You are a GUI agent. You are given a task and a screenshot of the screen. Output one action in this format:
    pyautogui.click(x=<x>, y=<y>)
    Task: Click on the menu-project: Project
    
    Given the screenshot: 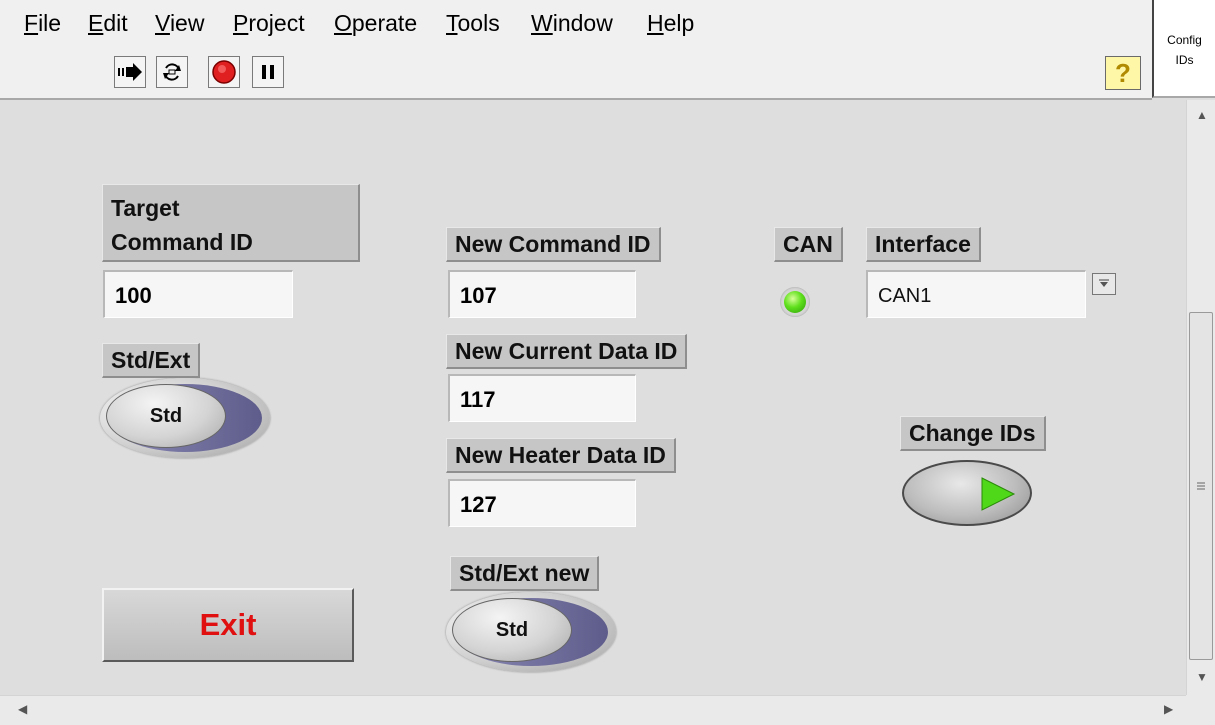 What is the action you would take?
    pyautogui.click(x=269, y=23)
    